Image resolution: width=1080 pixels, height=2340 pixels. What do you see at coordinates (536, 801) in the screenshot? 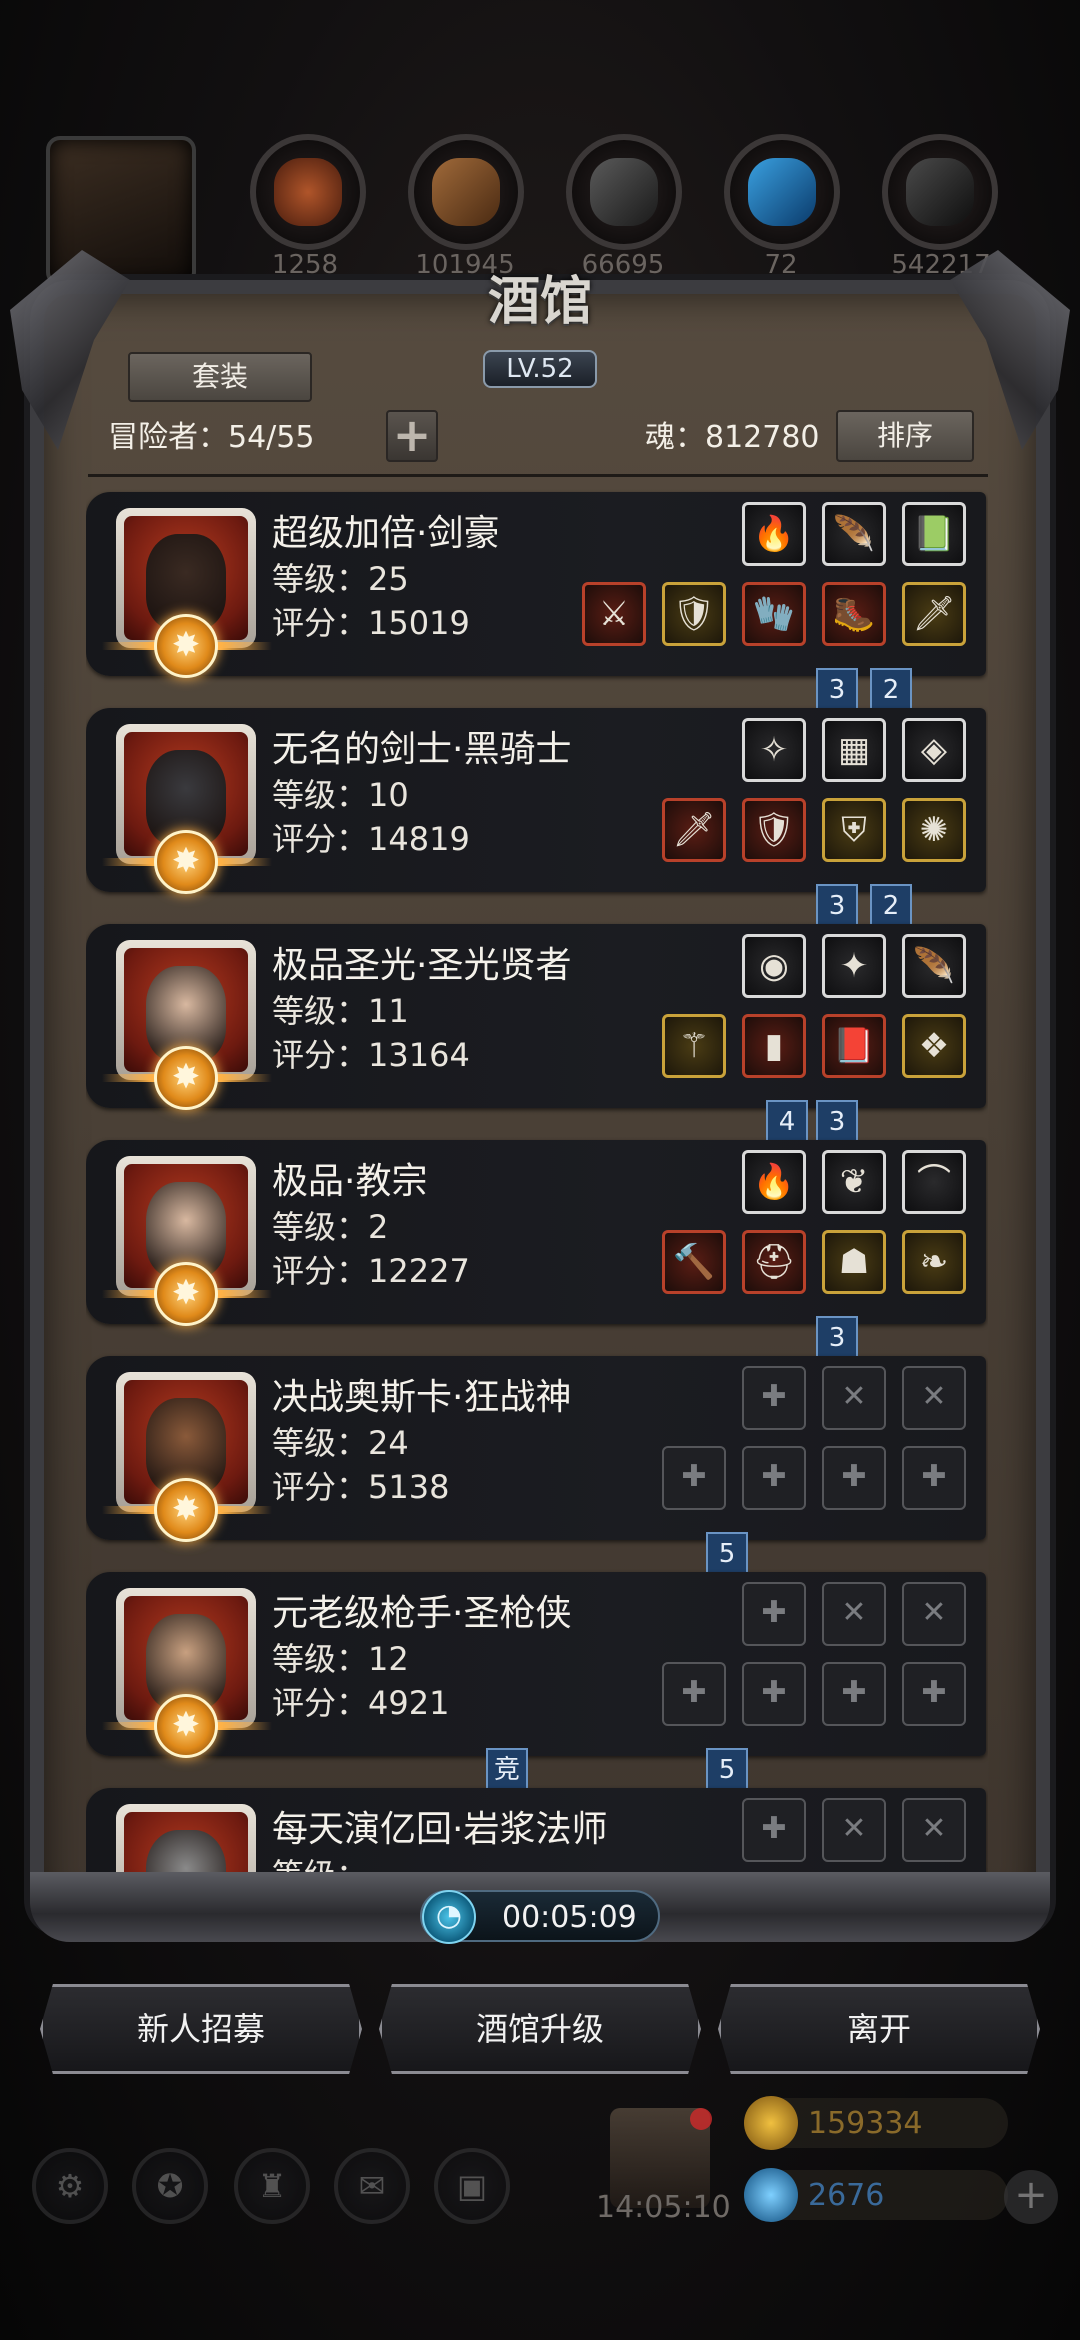
I see `hero-card: 无名的剑士·黑骑士 等级：10 评分：14819 ✧ ▦ ◈ 🗡 🛡 ⛨ ✺` at bounding box center [536, 801].